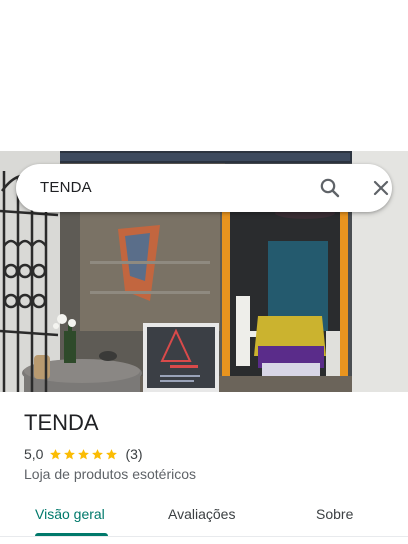 Image resolution: width=408 pixels, height=544 pixels. Describe the element at coordinates (66, 187) in the screenshot. I see `search-query-text: TENDA` at that location.